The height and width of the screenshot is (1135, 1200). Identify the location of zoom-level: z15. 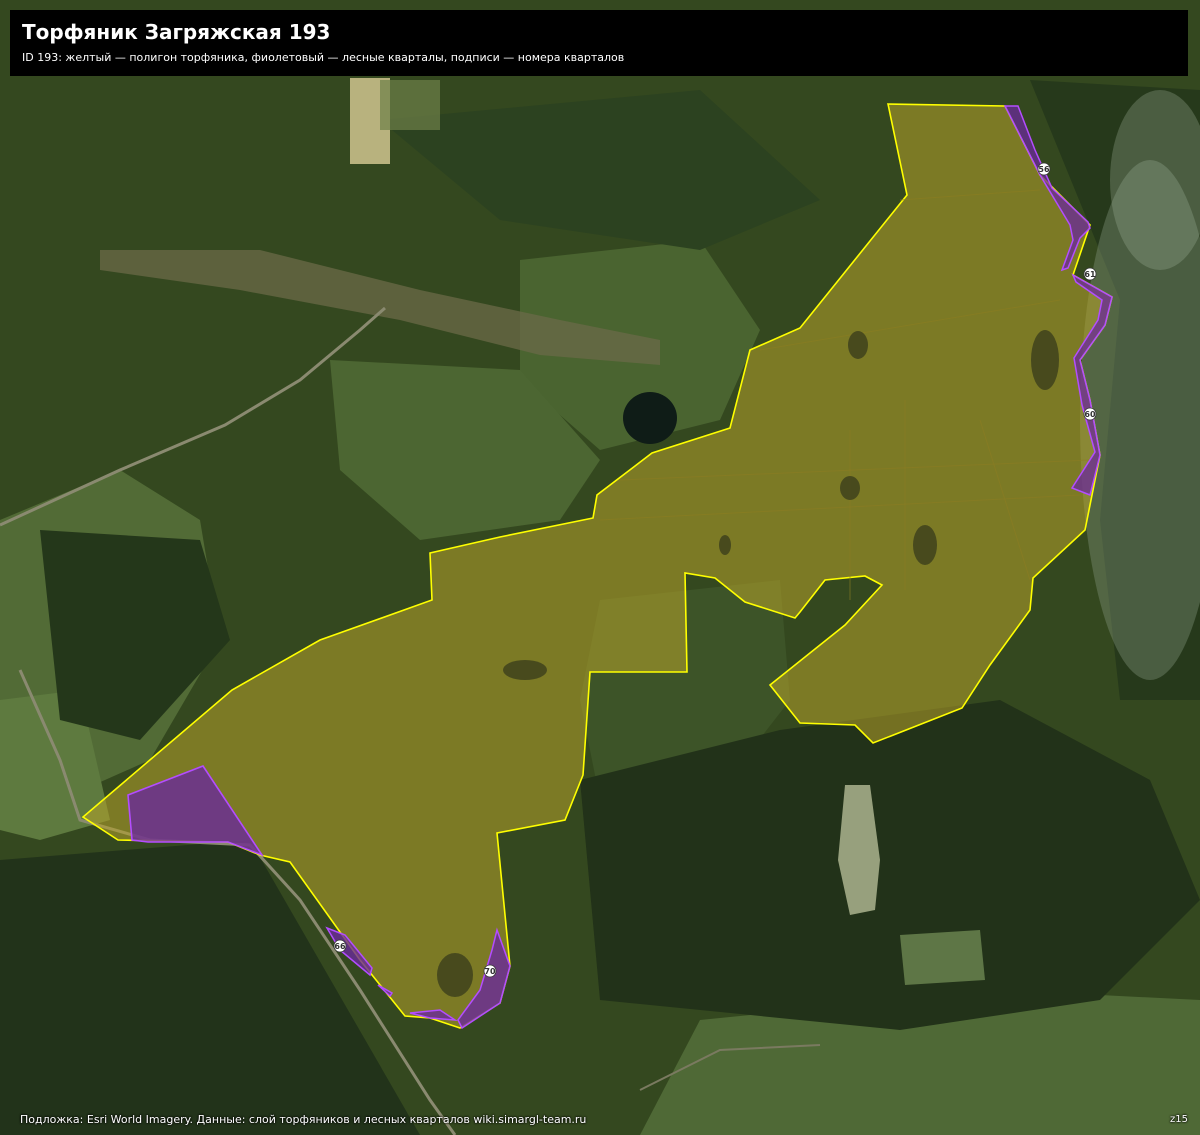
(1179, 1119).